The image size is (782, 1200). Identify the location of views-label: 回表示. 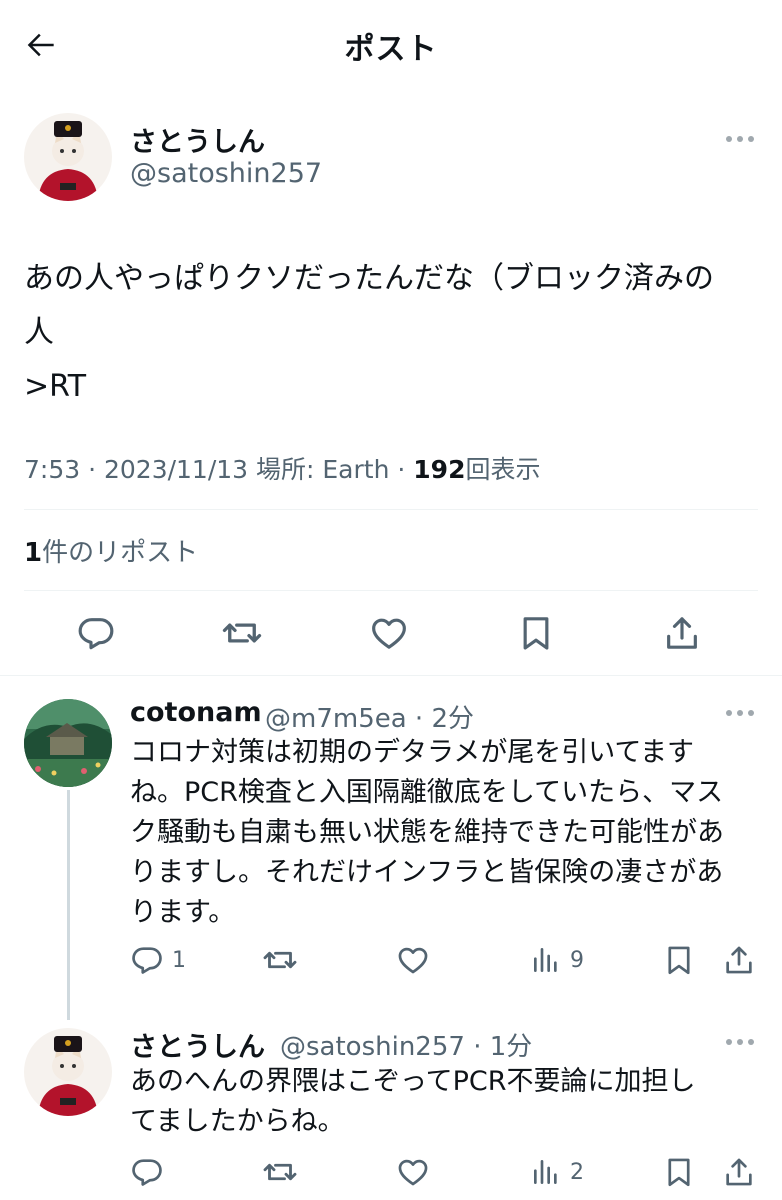
(503, 469).